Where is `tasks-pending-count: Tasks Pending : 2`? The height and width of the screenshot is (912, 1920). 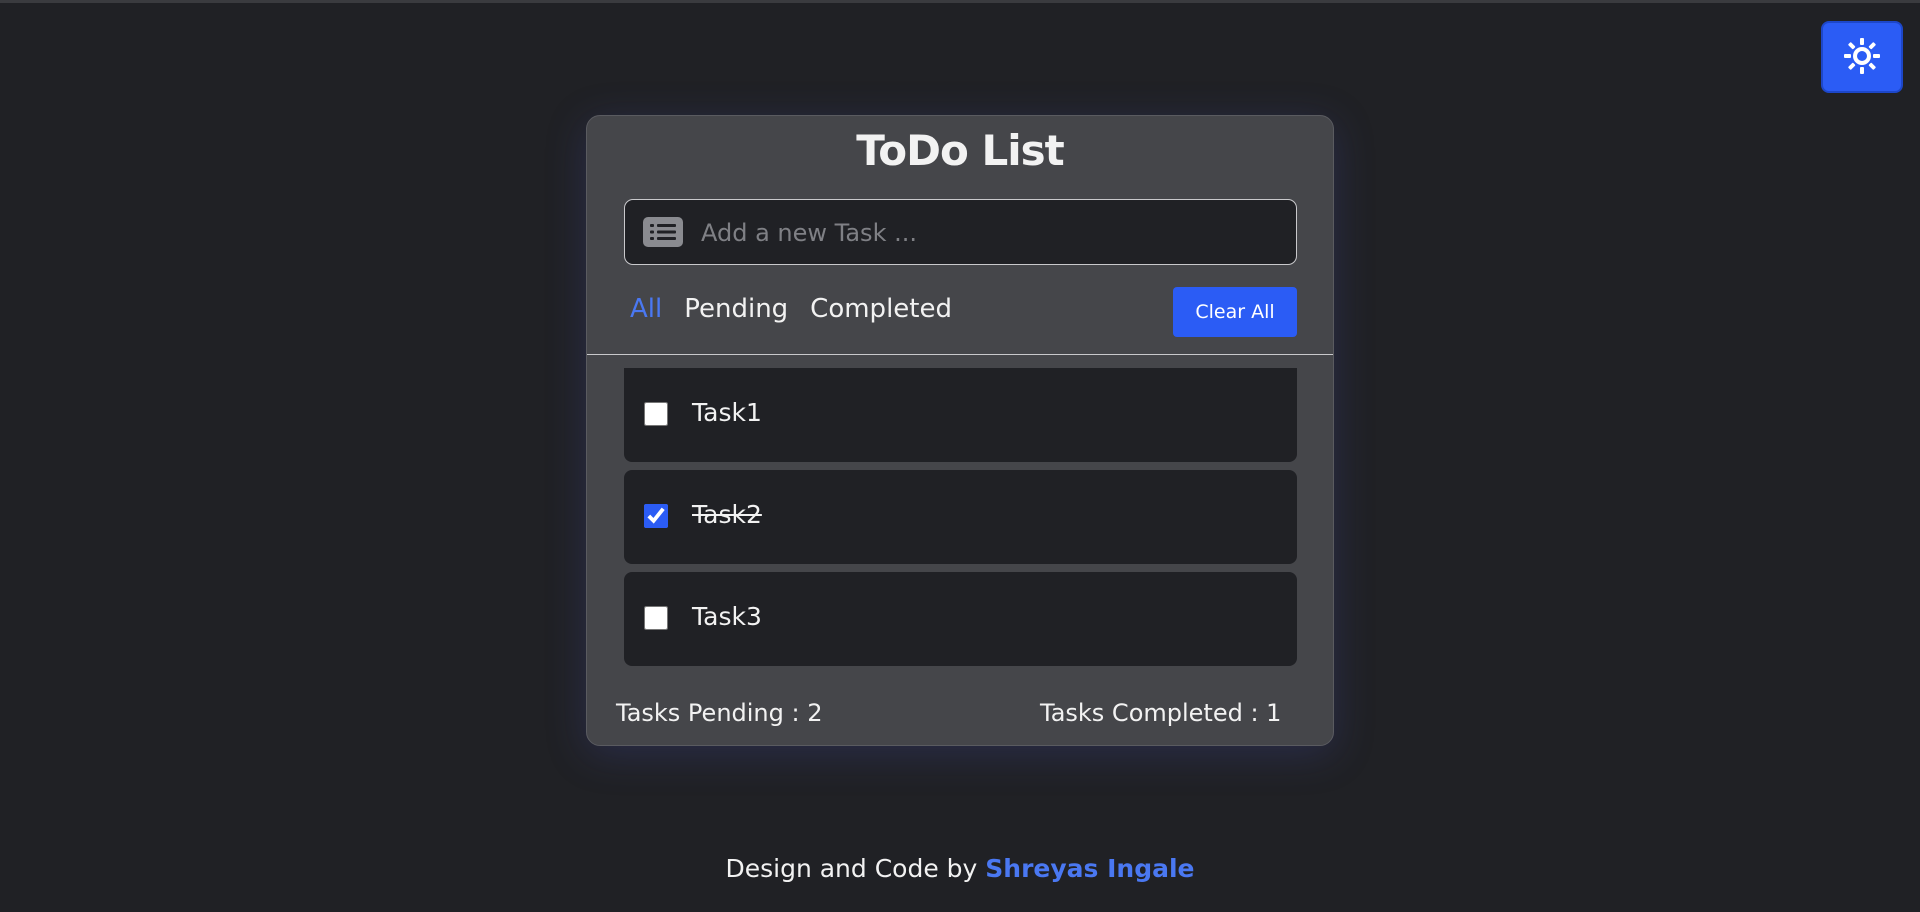 tasks-pending-count: Tasks Pending : 2 is located at coordinates (719, 713).